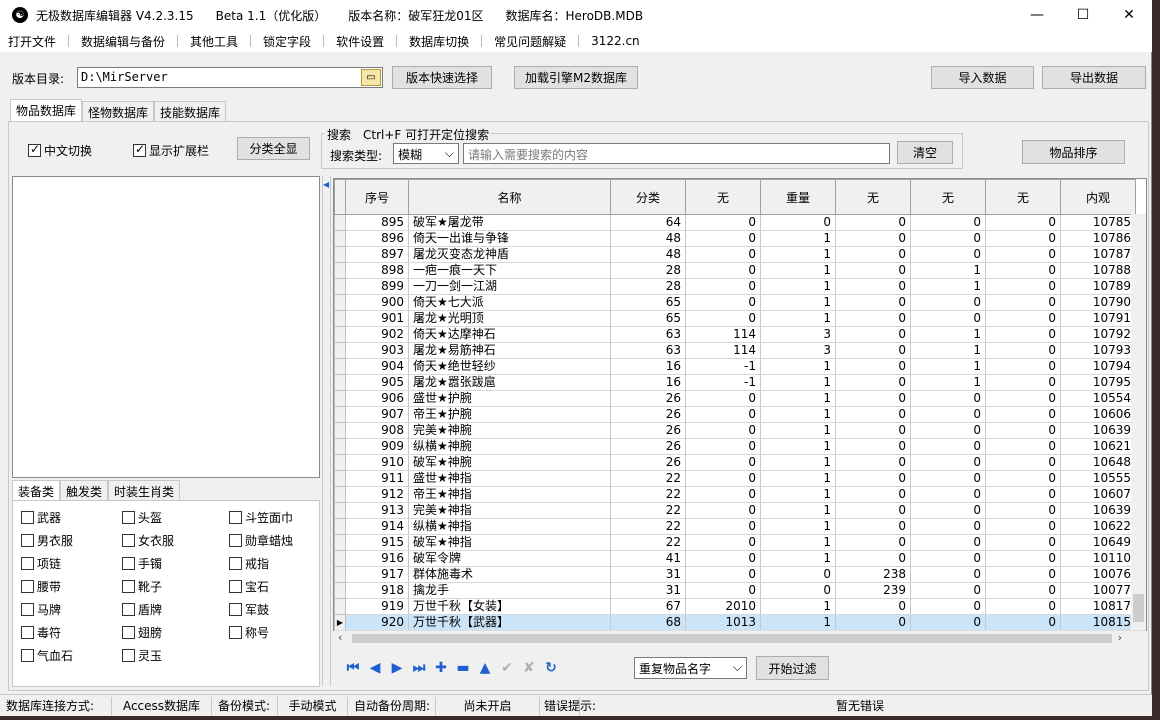  I want to click on load-m2-button: 加载引擎M2数据库, so click(576, 77).